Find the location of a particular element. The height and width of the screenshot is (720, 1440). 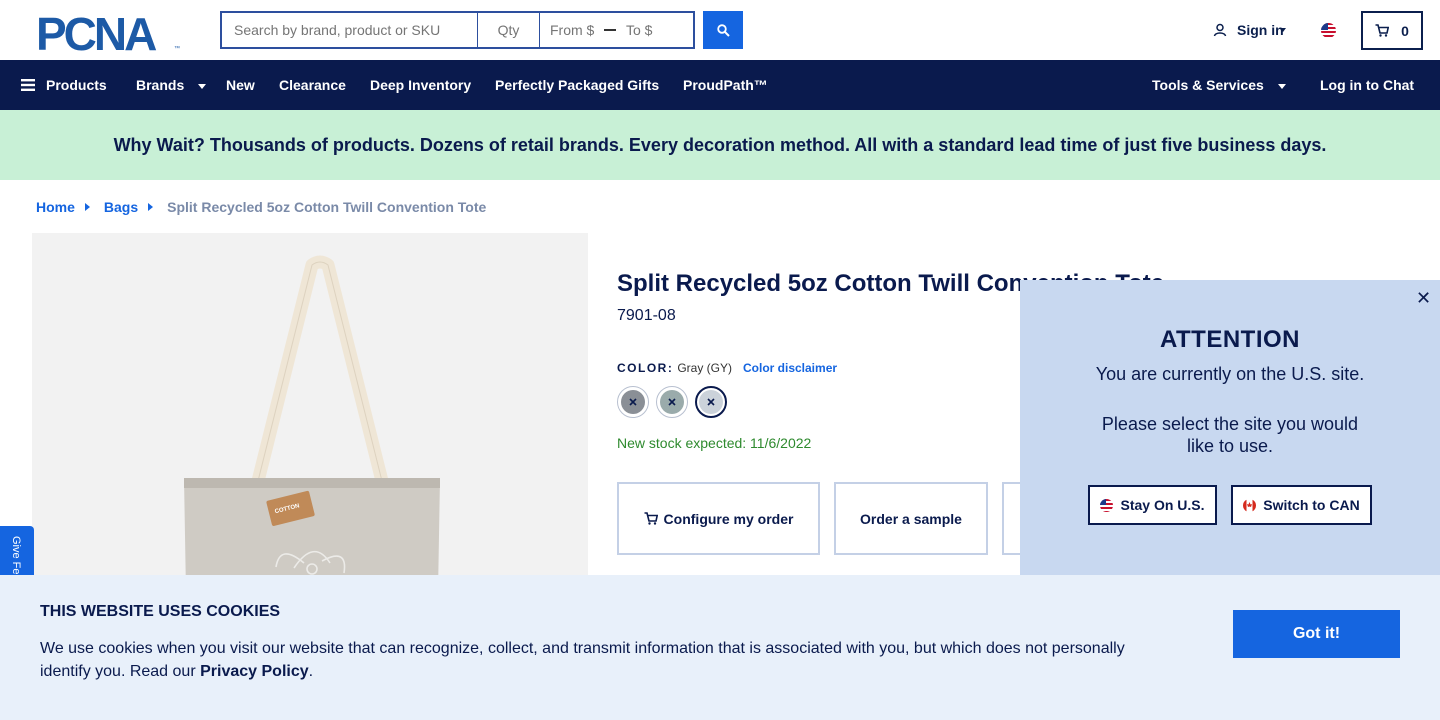

color-swatches is located at coordinates (672, 402).